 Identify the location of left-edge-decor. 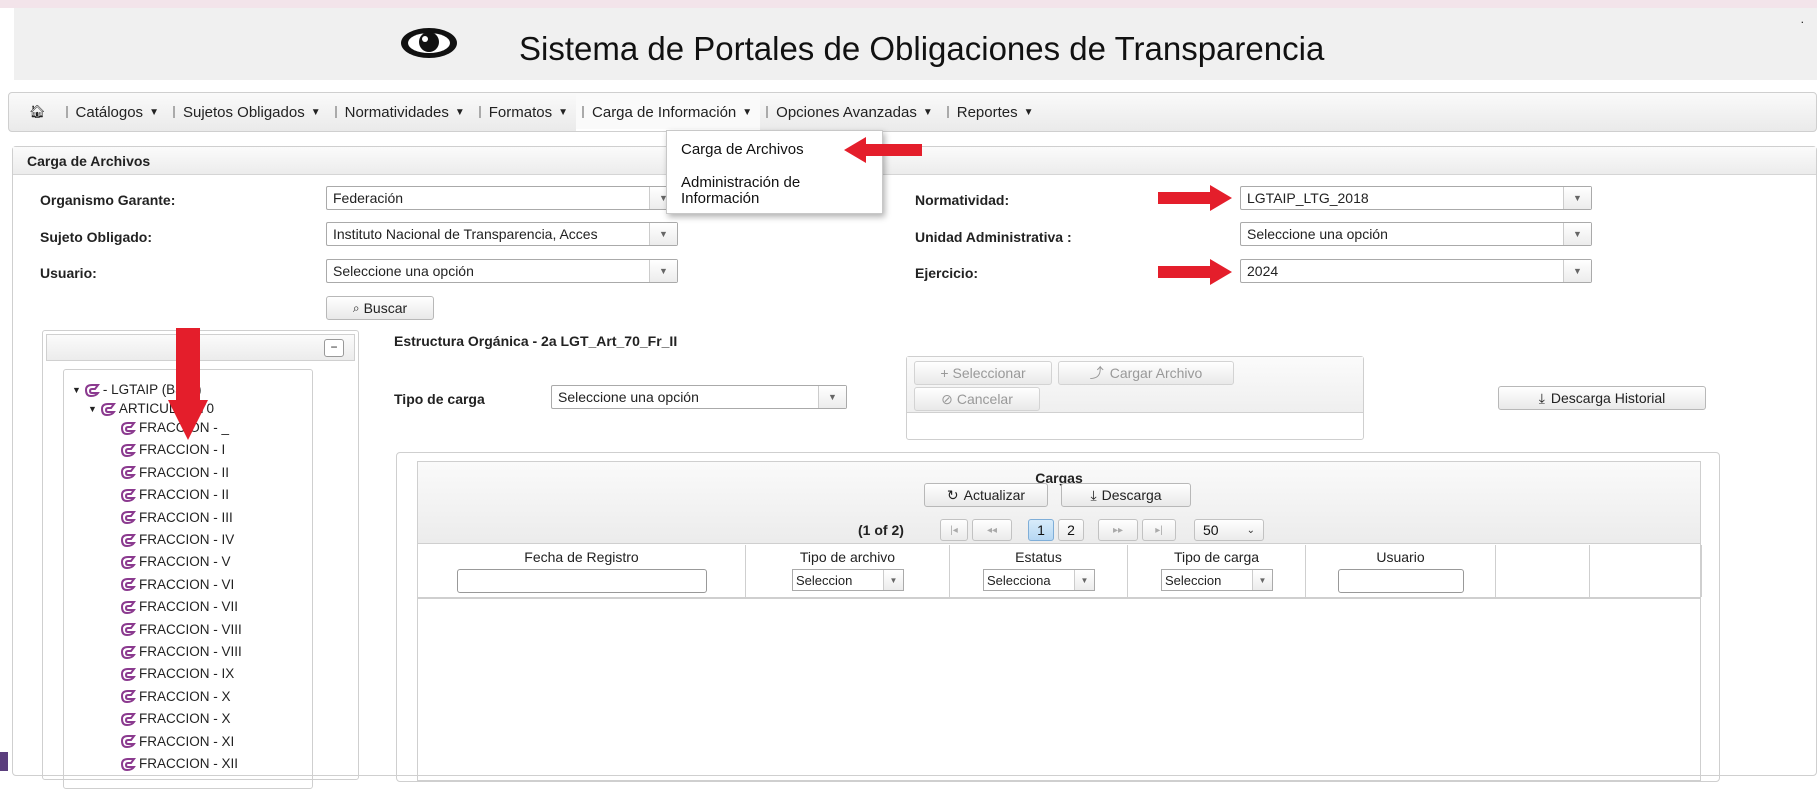
(4, 761).